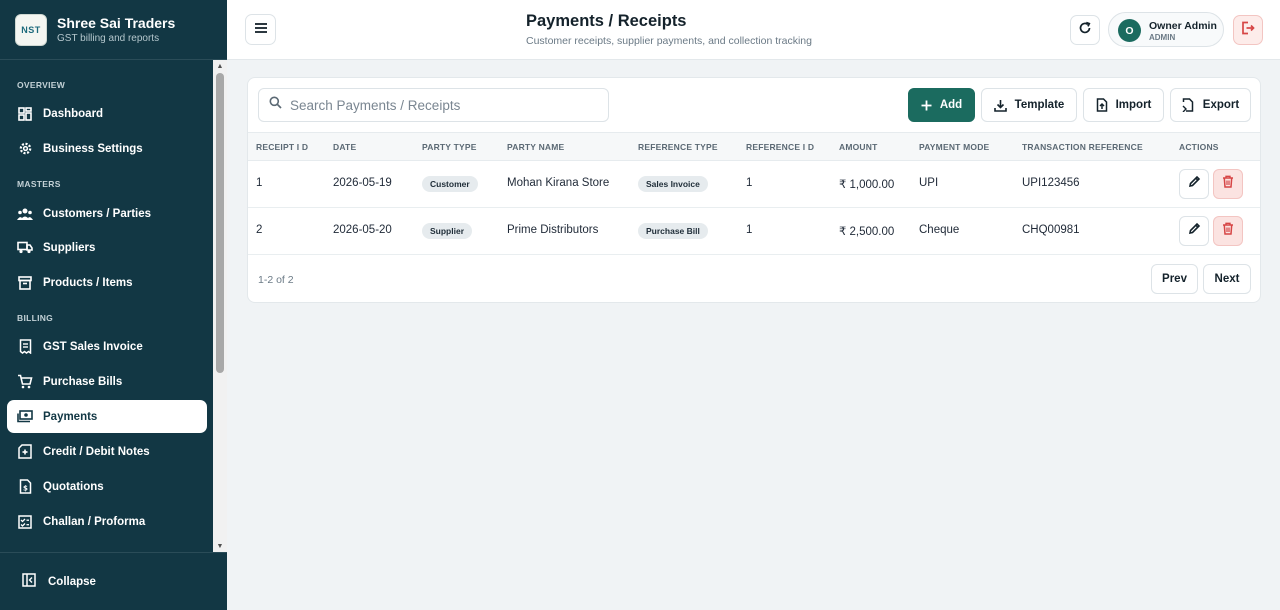 Image resolution: width=1280 pixels, height=610 pixels. What do you see at coordinates (673, 184) in the screenshot?
I see `reference-type-badge: Sales Invoice` at bounding box center [673, 184].